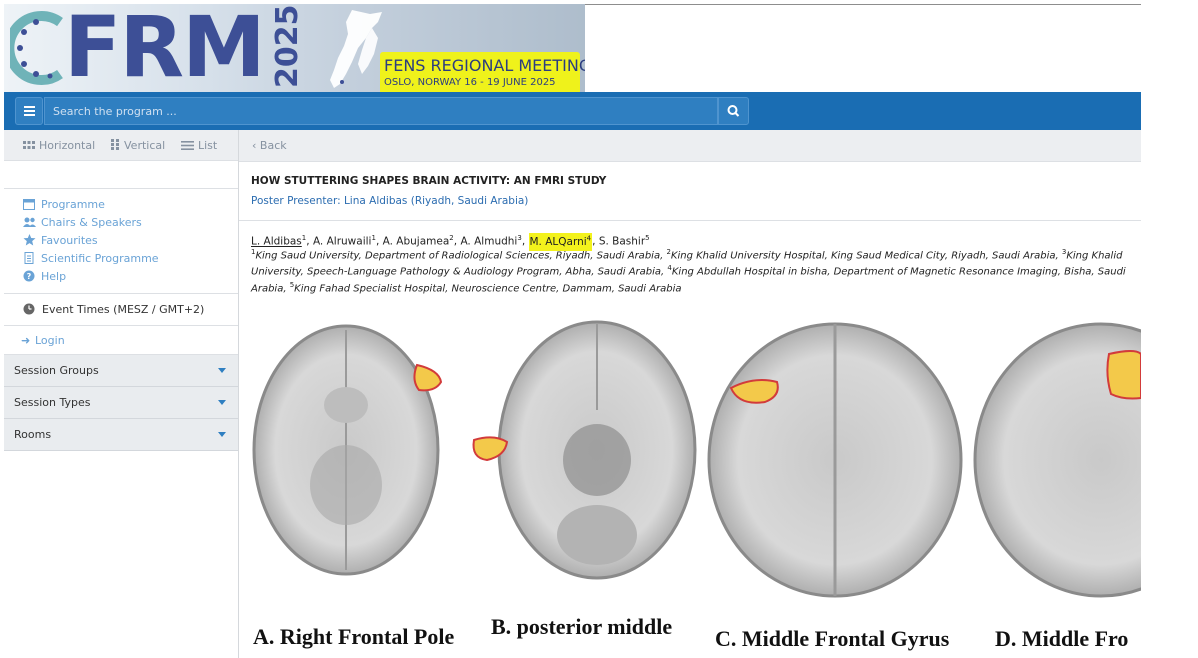  Describe the element at coordinates (67, 145) in the screenshot. I see `view-horizontal-label: Horizontal` at that location.